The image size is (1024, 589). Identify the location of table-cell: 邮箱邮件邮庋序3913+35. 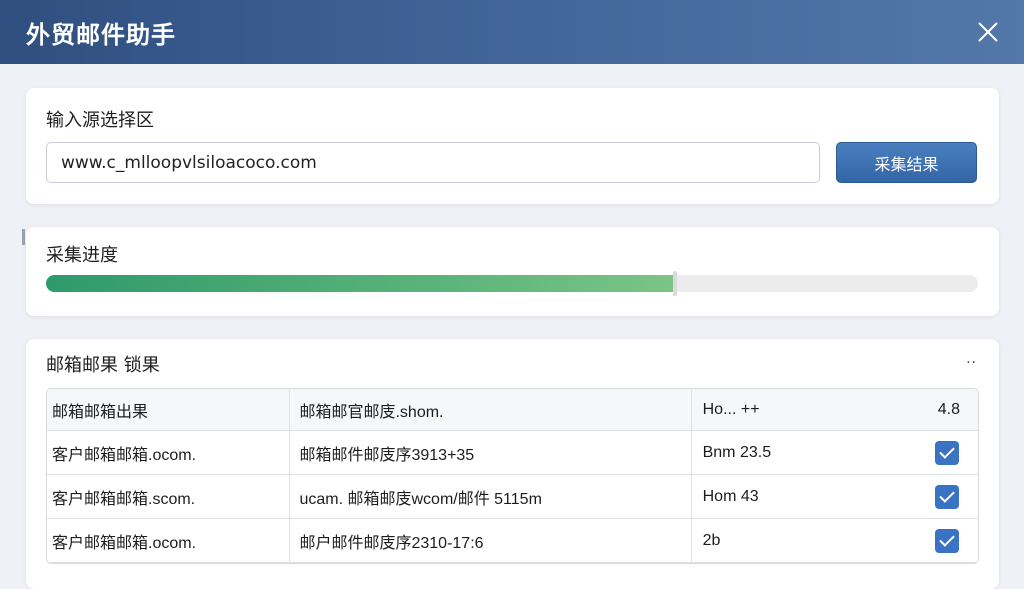
(491, 452).